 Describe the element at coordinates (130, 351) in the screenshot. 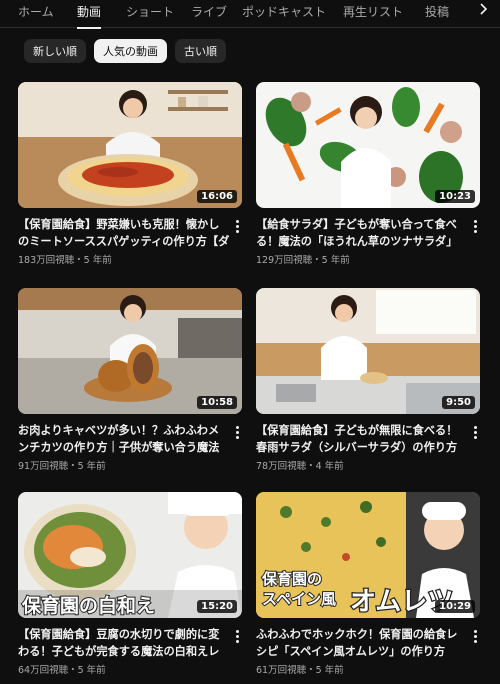

I see `video-thumbnail: 10:58` at that location.